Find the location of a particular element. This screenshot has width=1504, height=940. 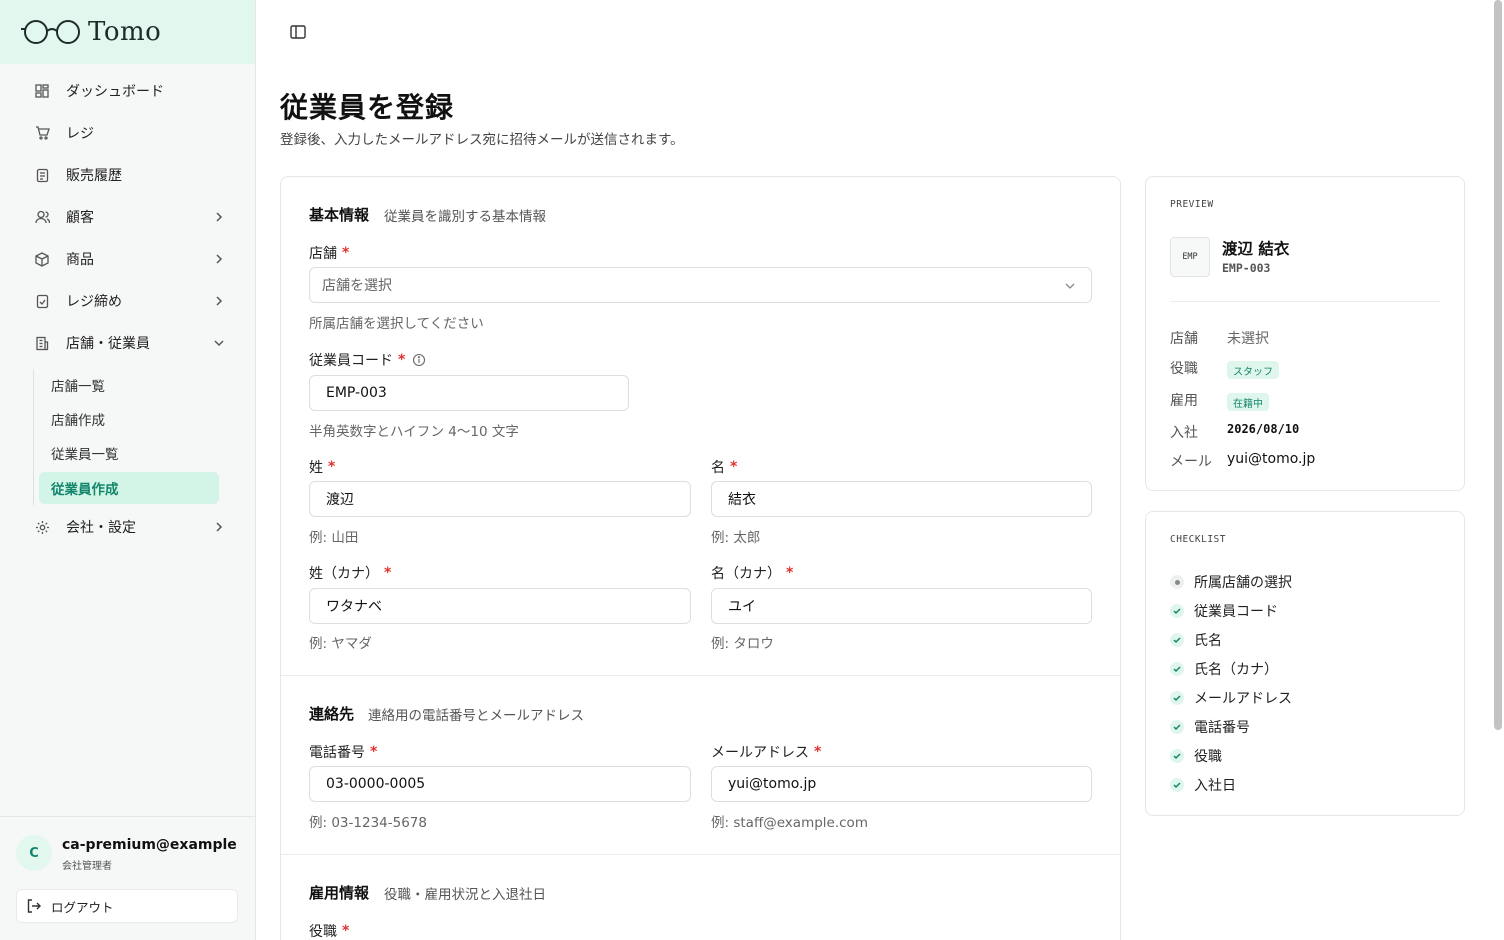

last-name-label-text: 姓 is located at coordinates (316, 468).